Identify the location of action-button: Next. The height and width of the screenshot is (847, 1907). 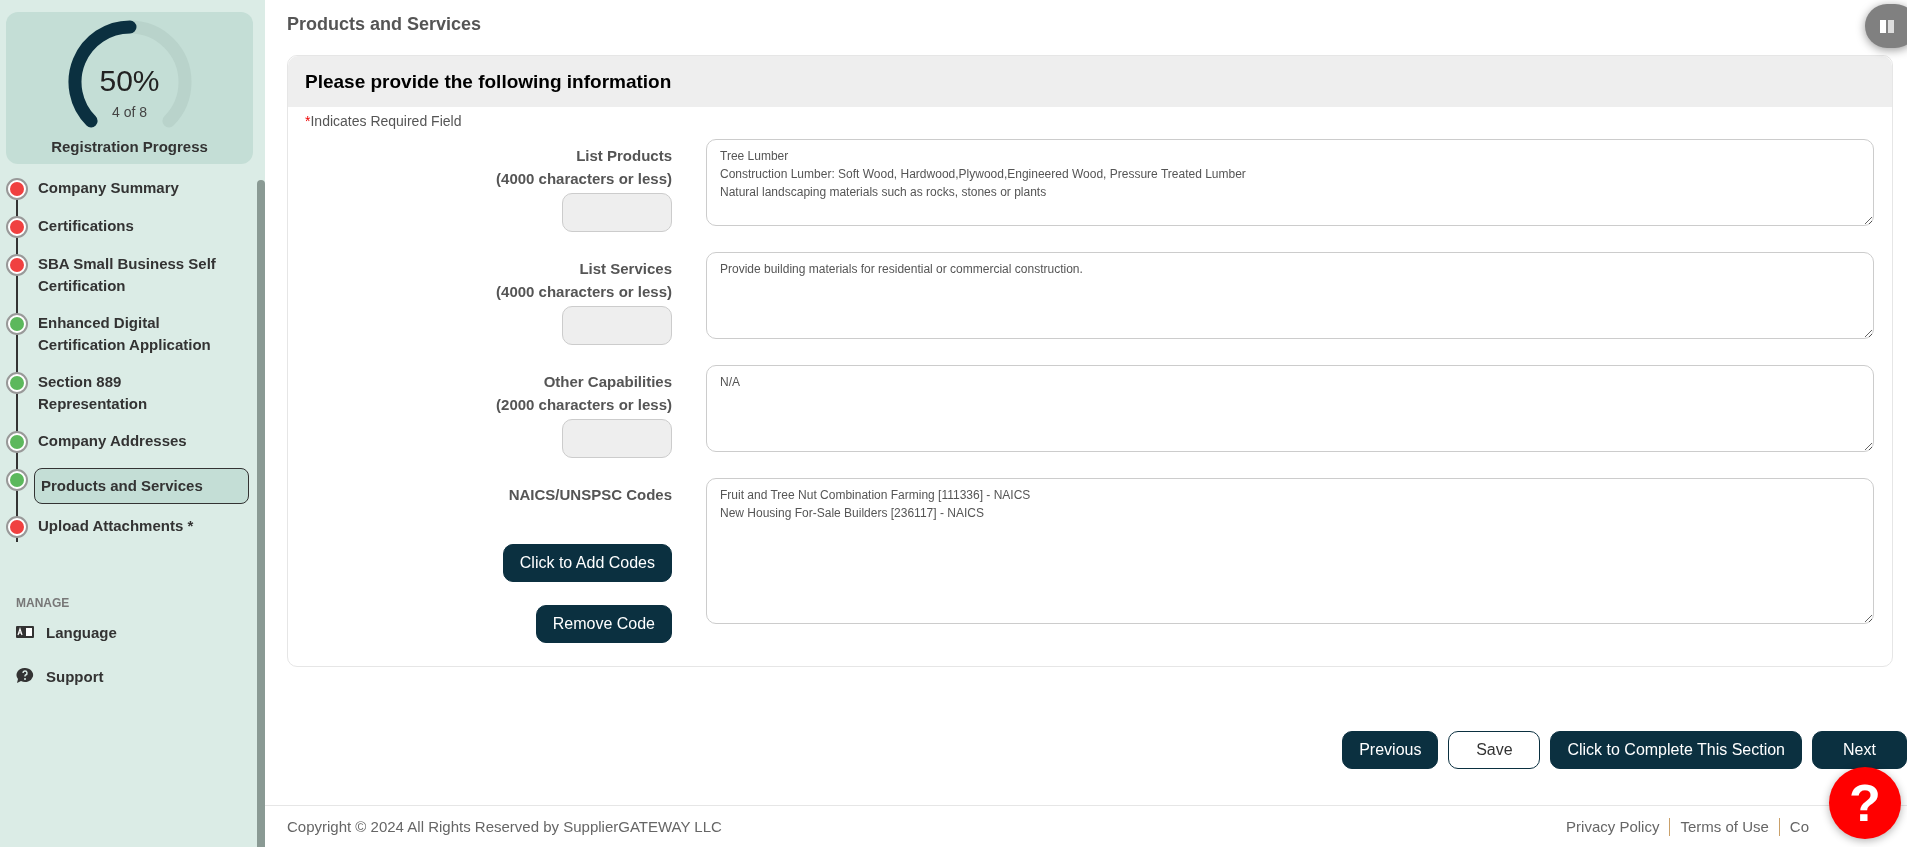
(1859, 750).